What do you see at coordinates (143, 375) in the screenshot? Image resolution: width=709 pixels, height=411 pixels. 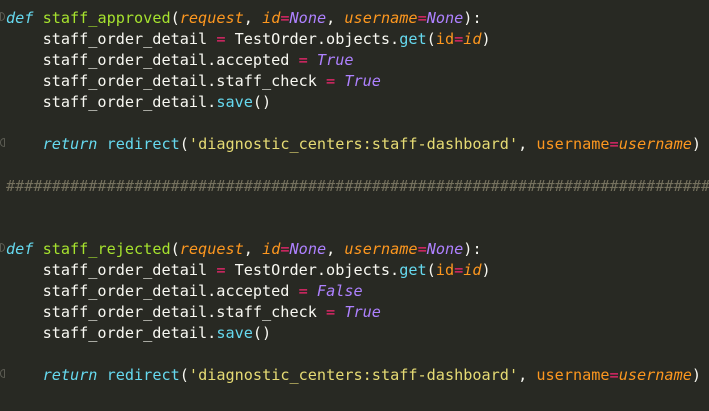 I see `code-token: redirect` at bounding box center [143, 375].